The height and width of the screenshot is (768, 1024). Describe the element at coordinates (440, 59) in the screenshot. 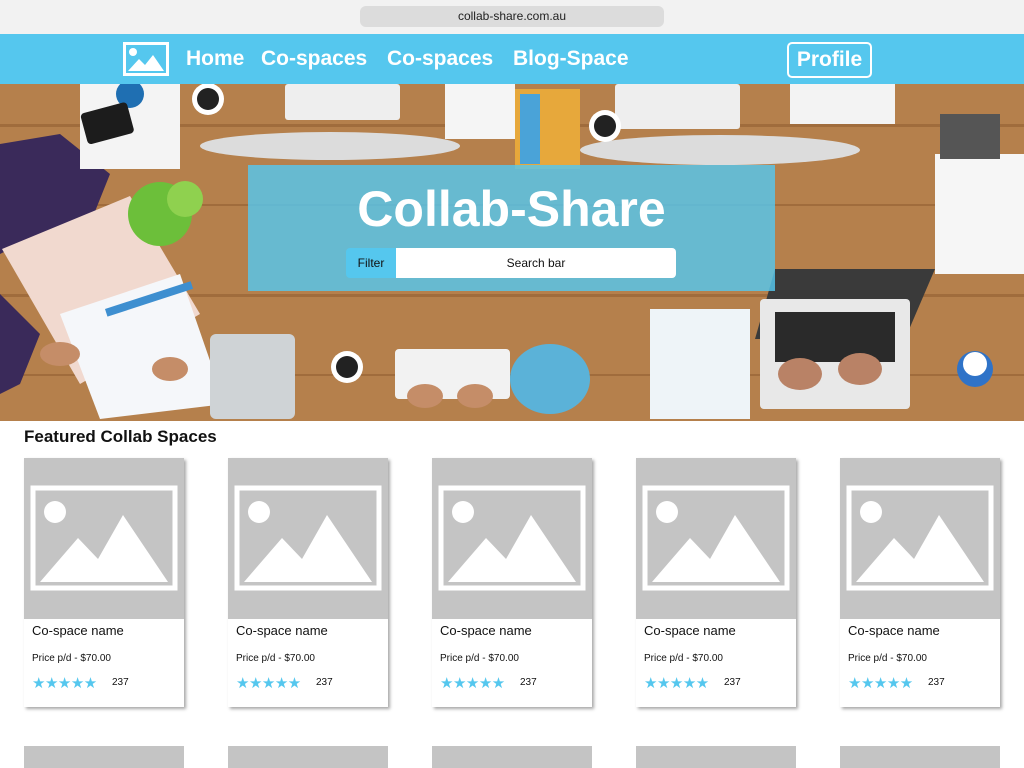

I see `nav-link-co-spaces-2: Co-spaces` at that location.